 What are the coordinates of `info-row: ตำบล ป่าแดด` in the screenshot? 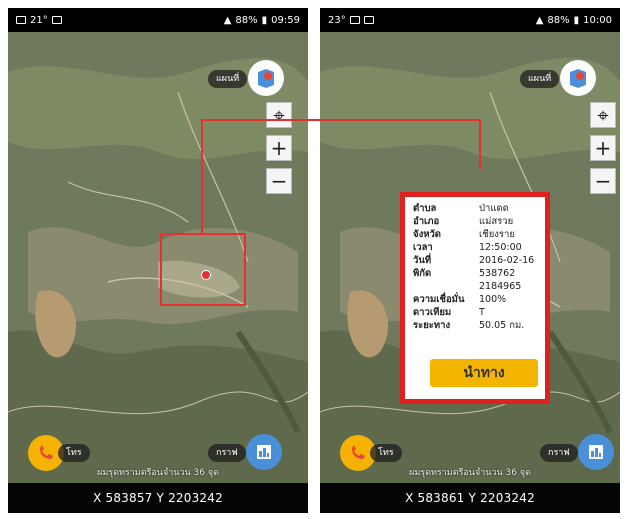 It's located at (475, 208).